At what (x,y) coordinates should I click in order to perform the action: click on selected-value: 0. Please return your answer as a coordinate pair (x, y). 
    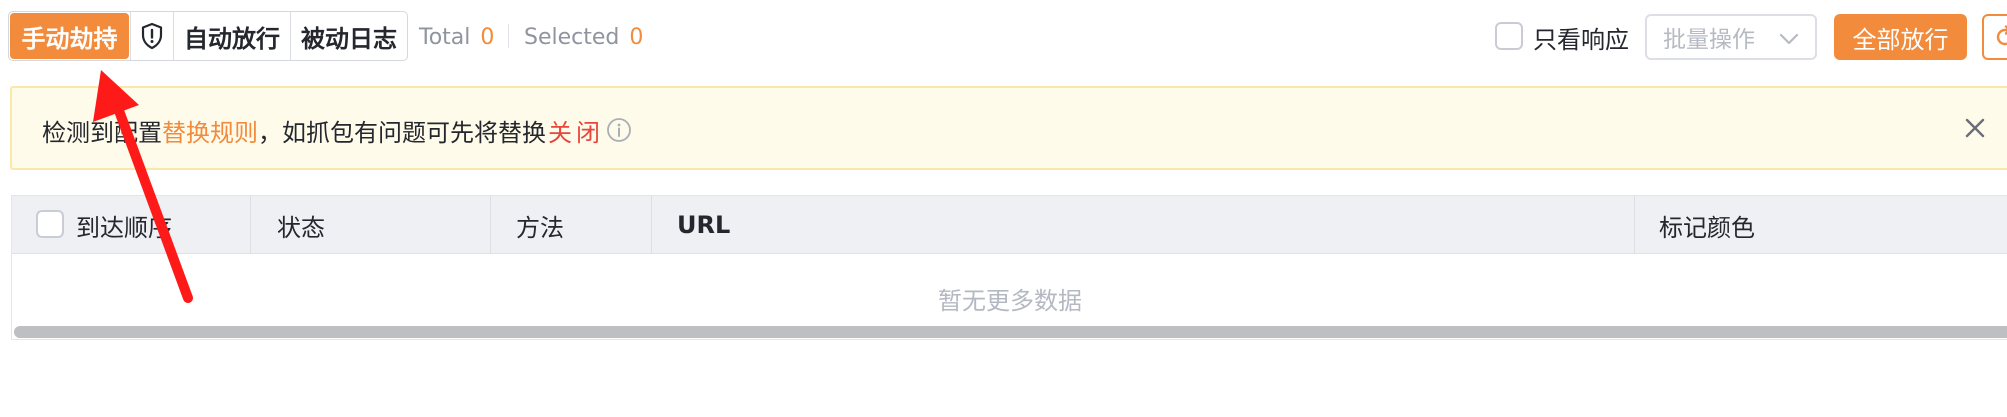
    Looking at the image, I should click on (636, 37).